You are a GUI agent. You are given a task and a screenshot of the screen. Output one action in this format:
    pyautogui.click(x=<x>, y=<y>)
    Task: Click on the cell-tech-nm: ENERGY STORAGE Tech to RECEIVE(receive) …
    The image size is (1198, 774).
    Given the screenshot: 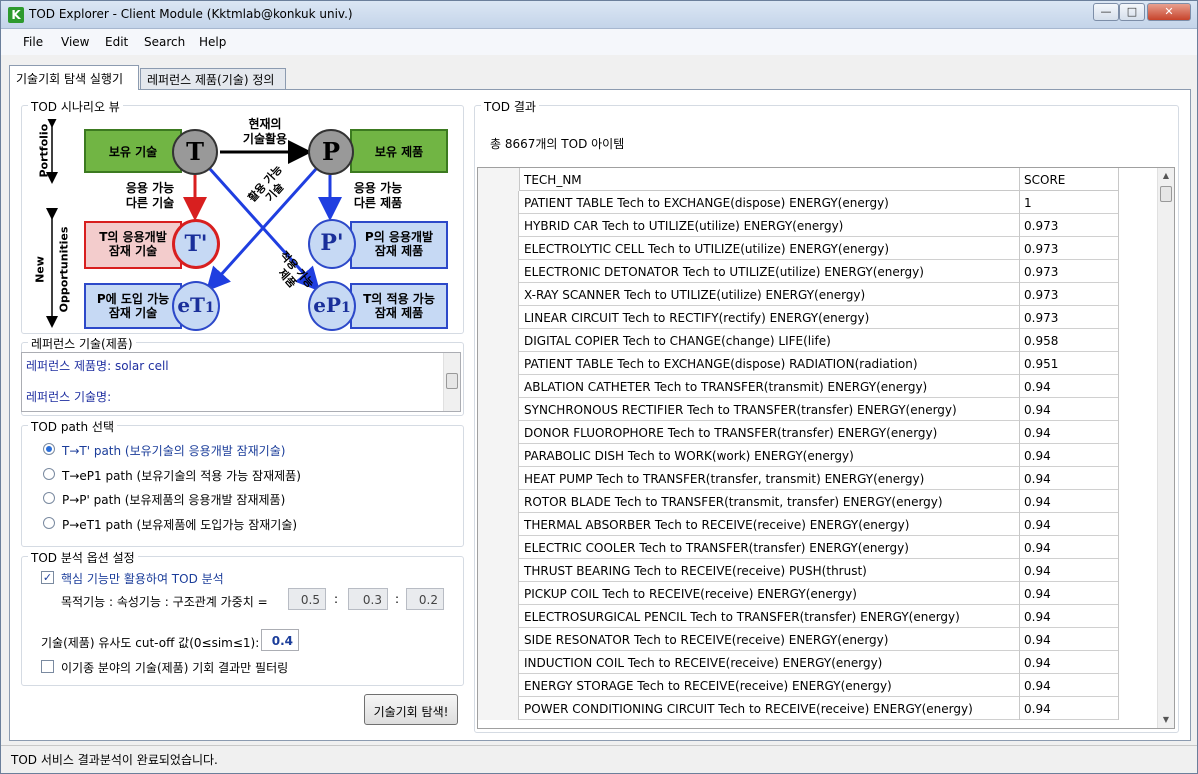 What is the action you would take?
    pyautogui.click(x=770, y=685)
    